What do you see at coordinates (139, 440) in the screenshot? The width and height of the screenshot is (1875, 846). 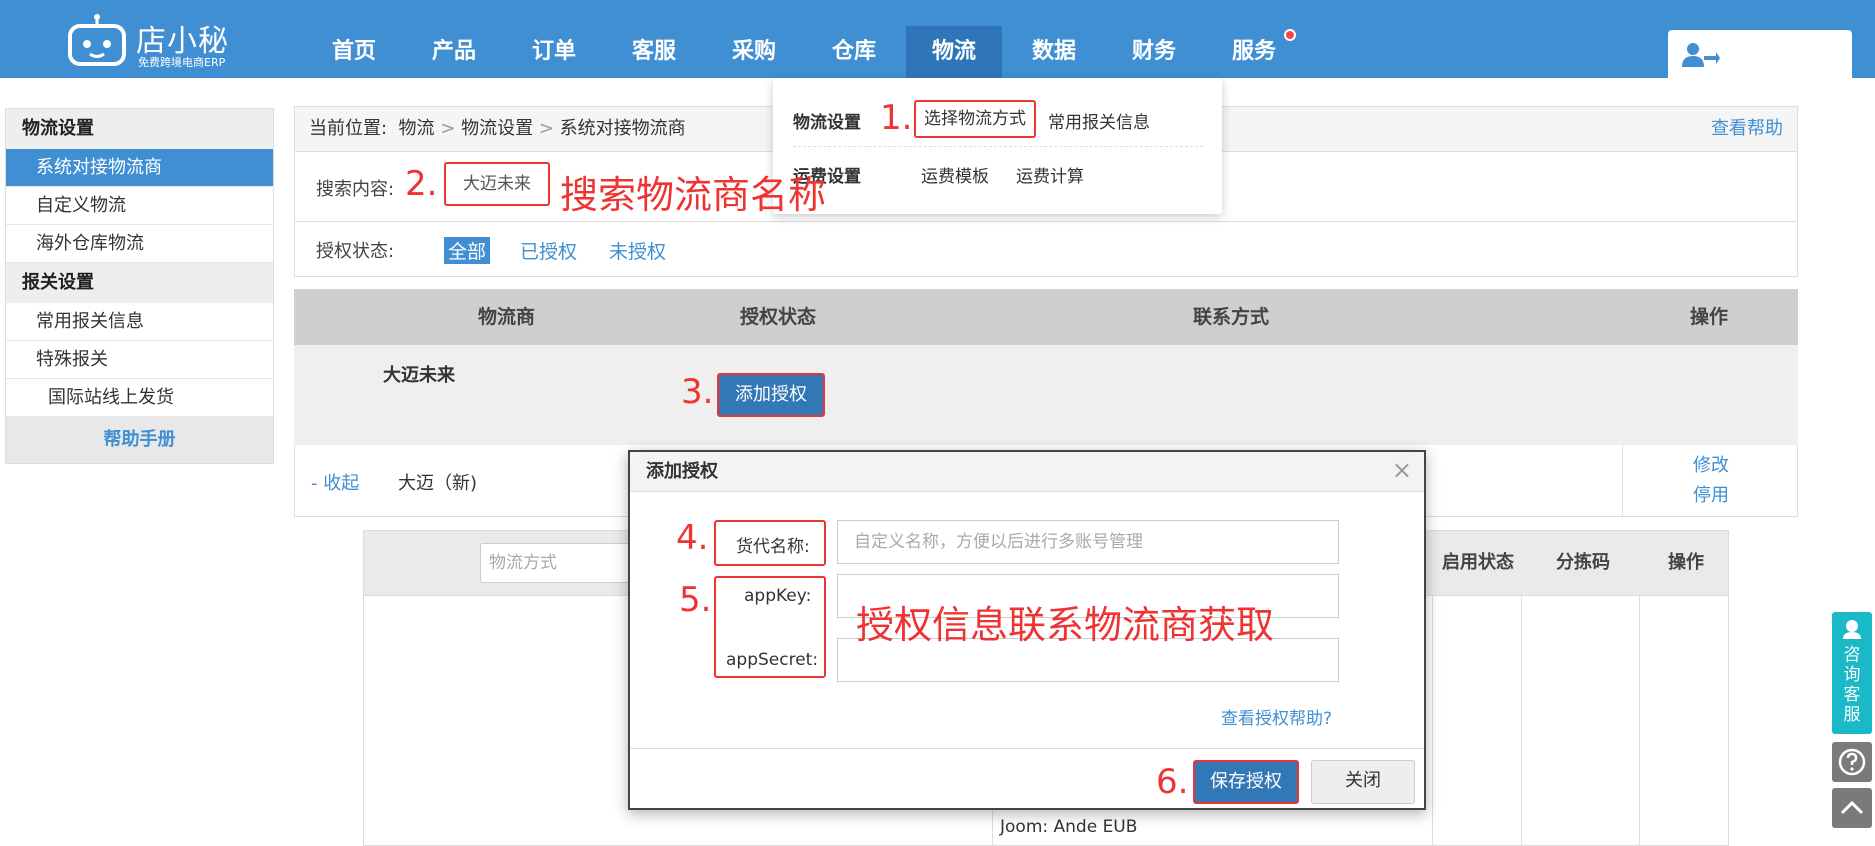 I see `sidebar-help-manual: 帮助手册` at bounding box center [139, 440].